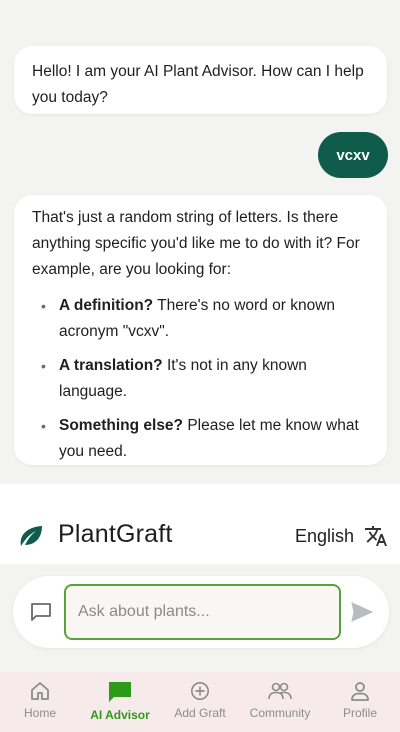 Image resolution: width=400 pixels, height=732 pixels. What do you see at coordinates (200, 713) in the screenshot?
I see `nav-label: Add Graft` at bounding box center [200, 713].